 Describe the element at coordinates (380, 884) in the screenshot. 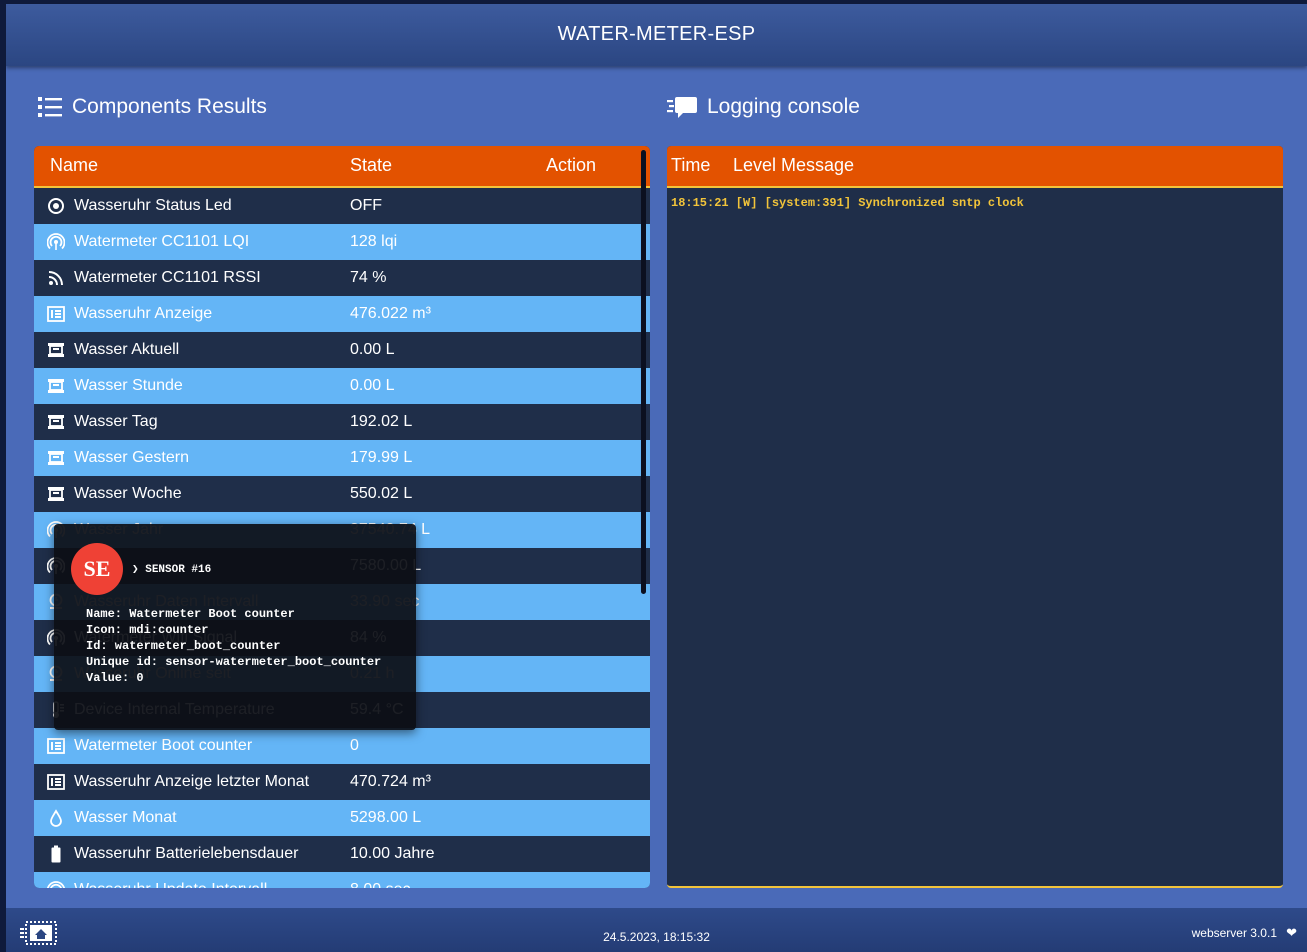

I see `row-state: 8.00 sec` at that location.